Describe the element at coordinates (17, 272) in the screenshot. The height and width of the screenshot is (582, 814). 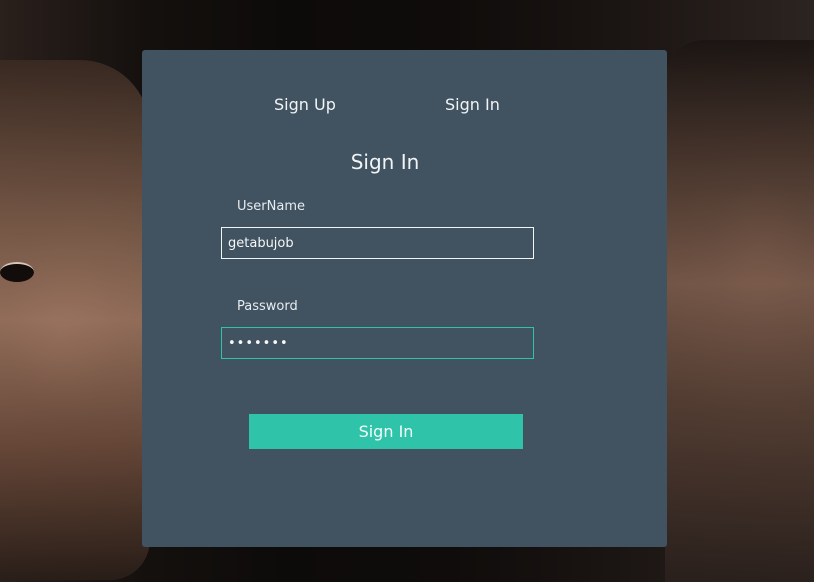
I see `background-eye` at that location.